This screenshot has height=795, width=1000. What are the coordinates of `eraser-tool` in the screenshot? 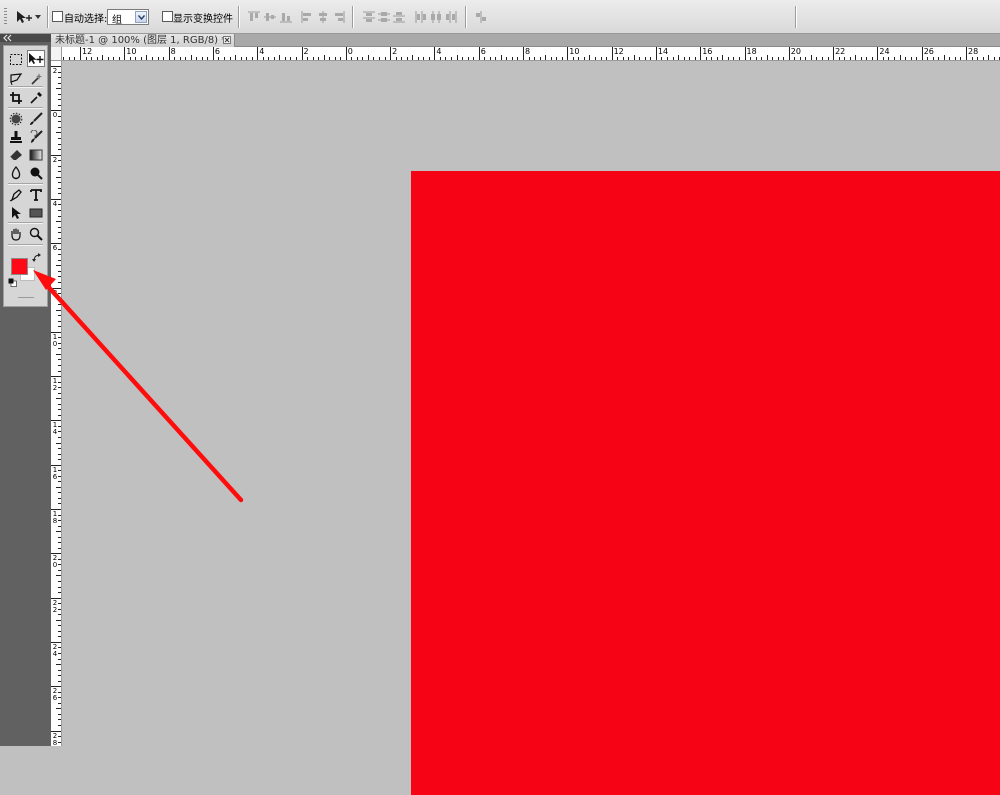 It's located at (16, 154).